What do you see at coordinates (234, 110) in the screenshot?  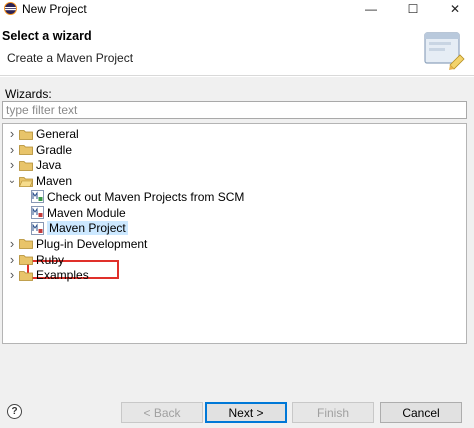 I see `filter-input` at bounding box center [234, 110].